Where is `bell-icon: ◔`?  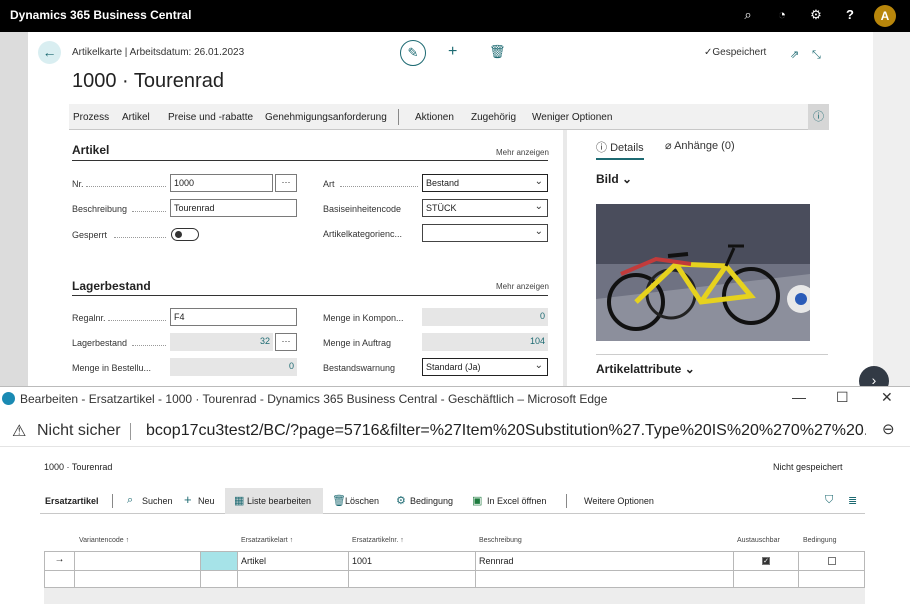
bell-icon: ◔ is located at coordinates (782, 15).